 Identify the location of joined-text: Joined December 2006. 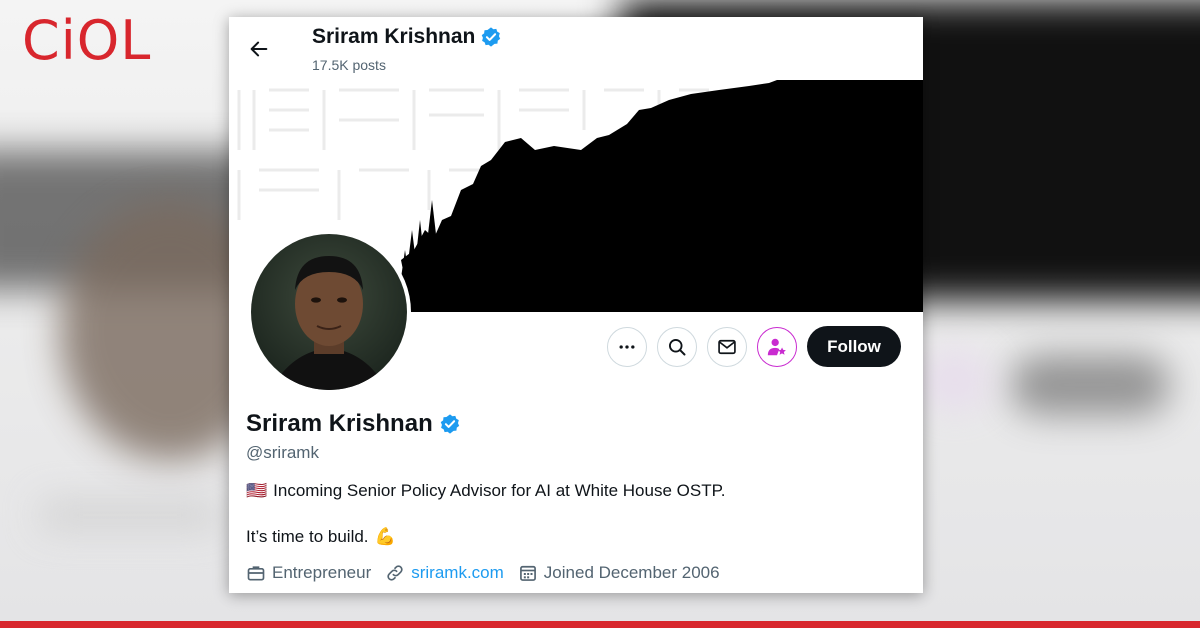
(631, 572).